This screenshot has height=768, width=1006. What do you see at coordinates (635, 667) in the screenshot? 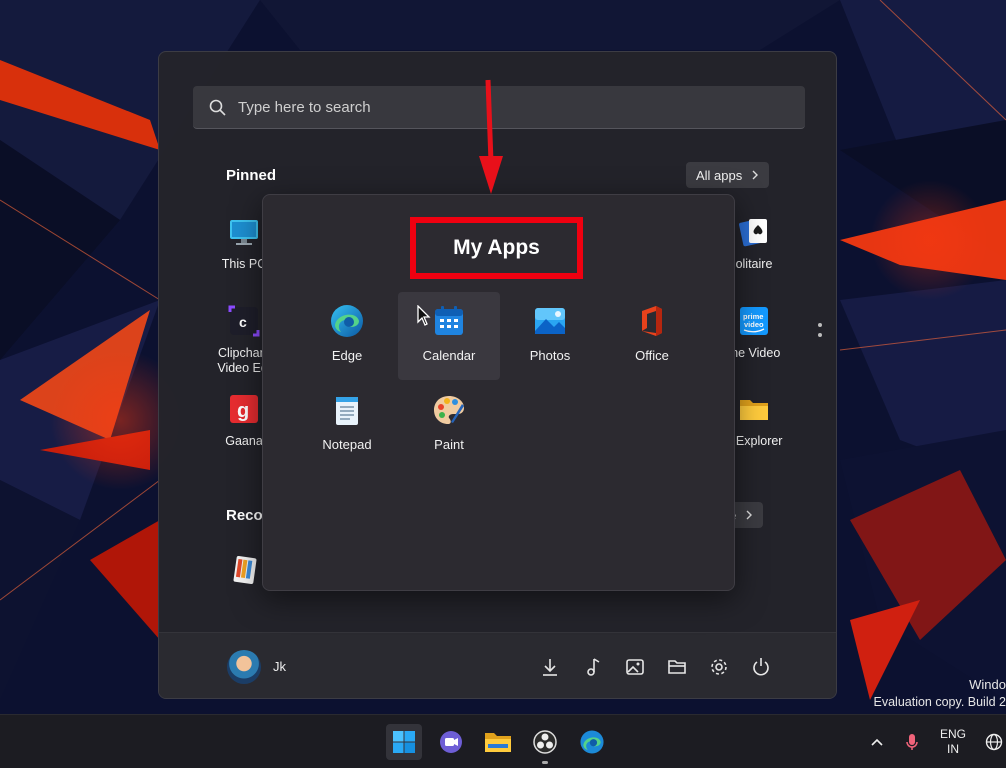
I see `pictures-icon` at bounding box center [635, 667].